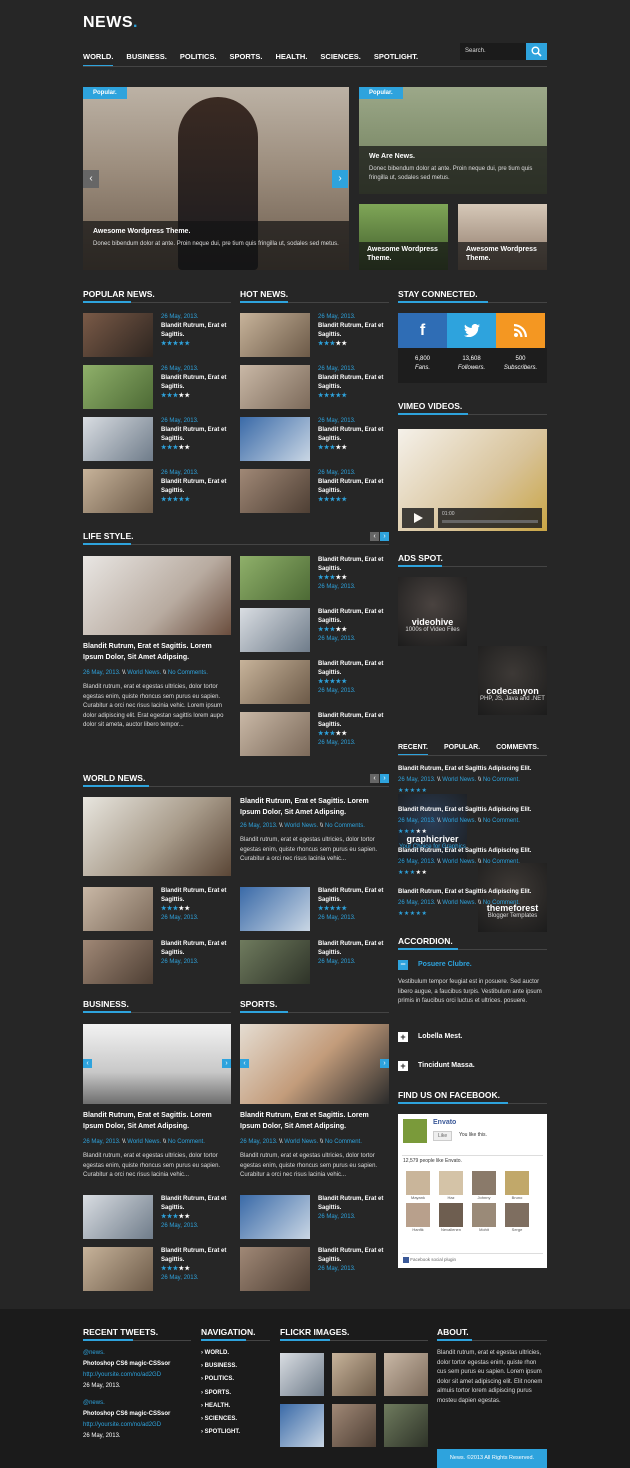  I want to click on world-news-thumbnail, so click(275, 909).